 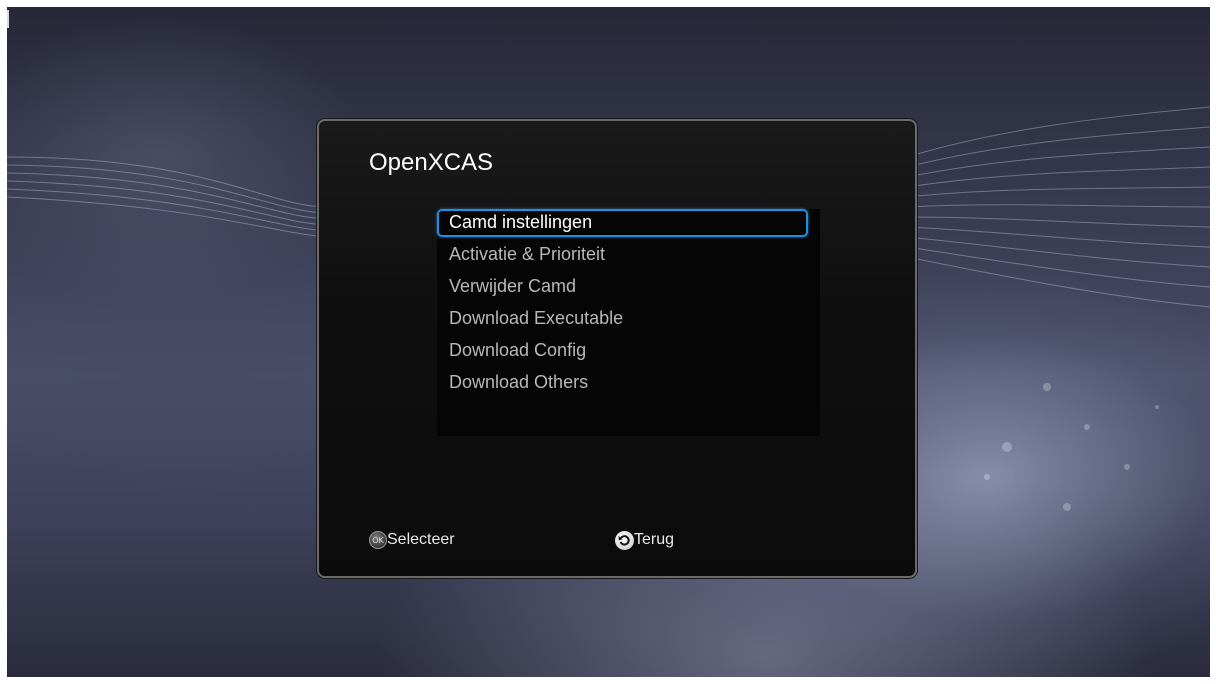 What do you see at coordinates (421, 539) in the screenshot?
I see `select-label: Selecteer` at bounding box center [421, 539].